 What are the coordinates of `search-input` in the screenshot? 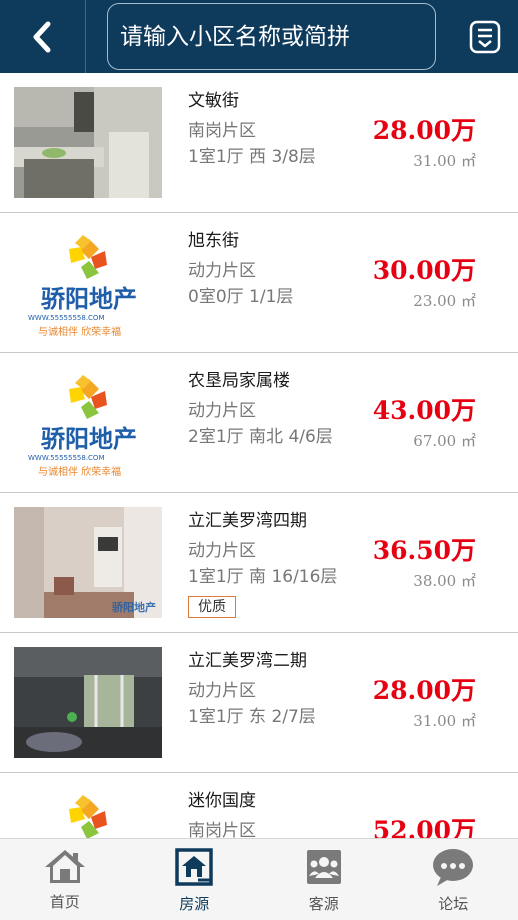 It's located at (277, 36).